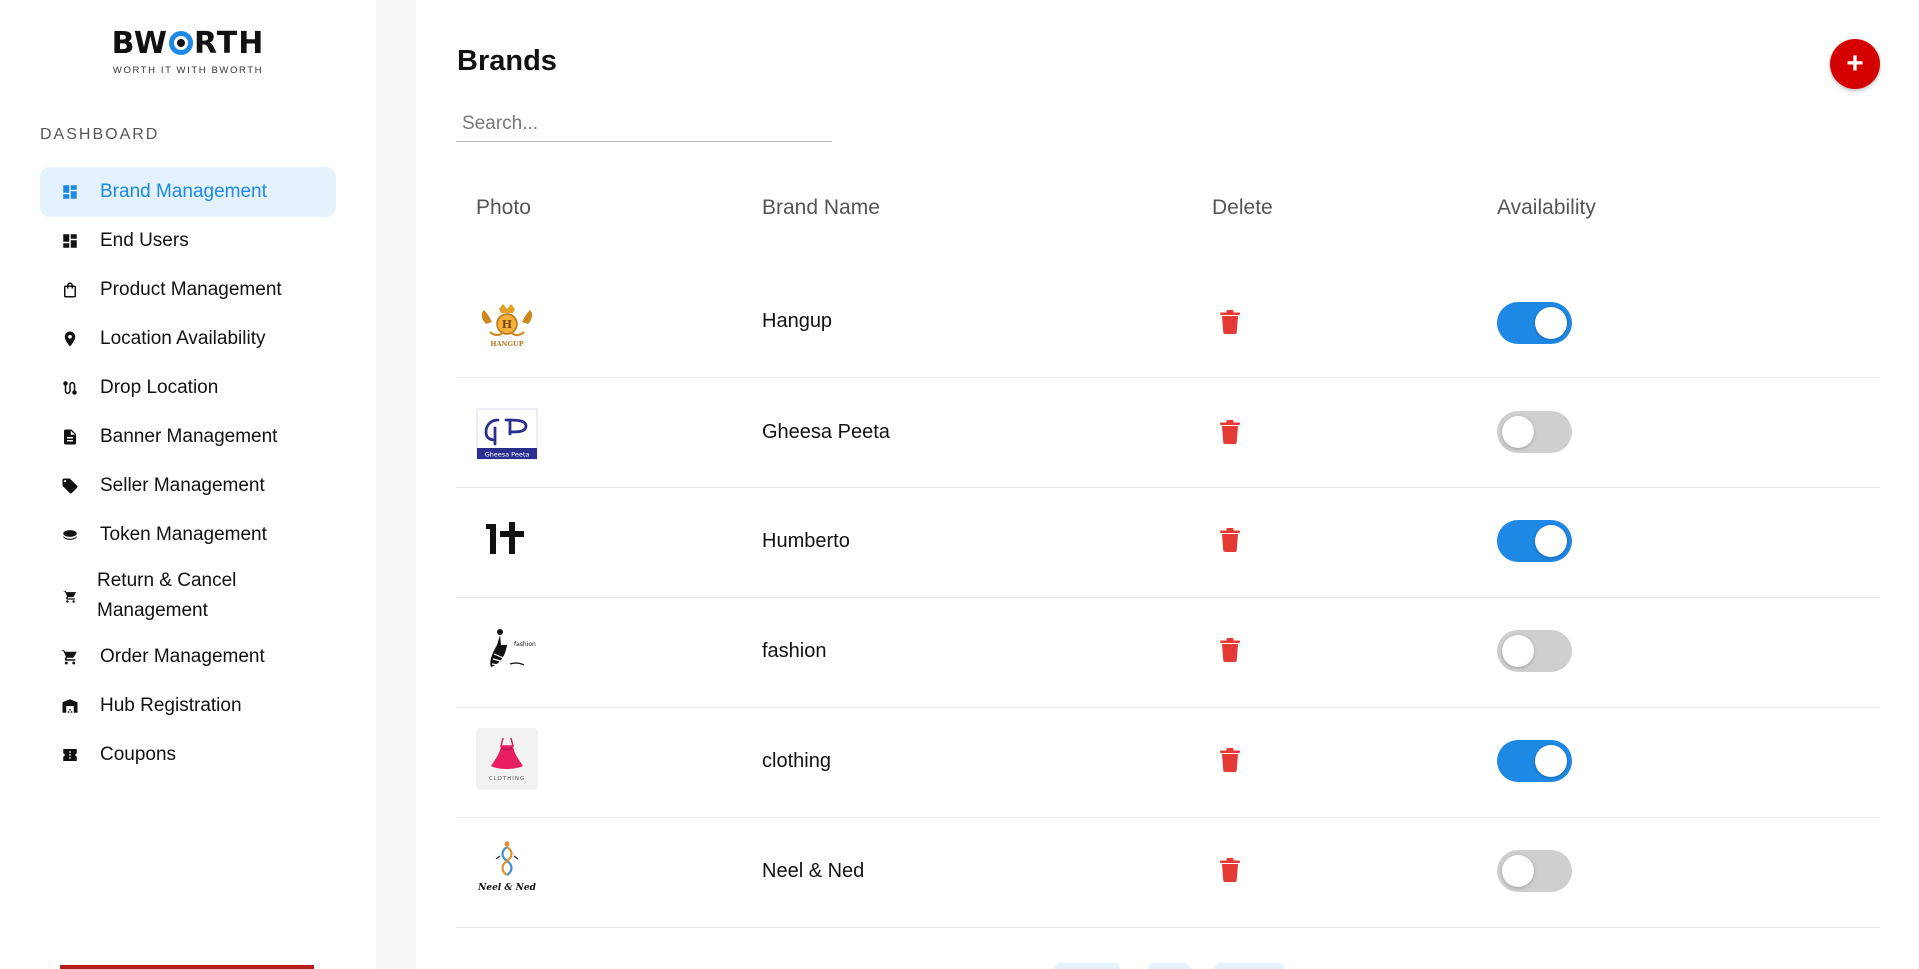  I want to click on sidebar-item-drop-location: Drop Location, so click(188, 388).